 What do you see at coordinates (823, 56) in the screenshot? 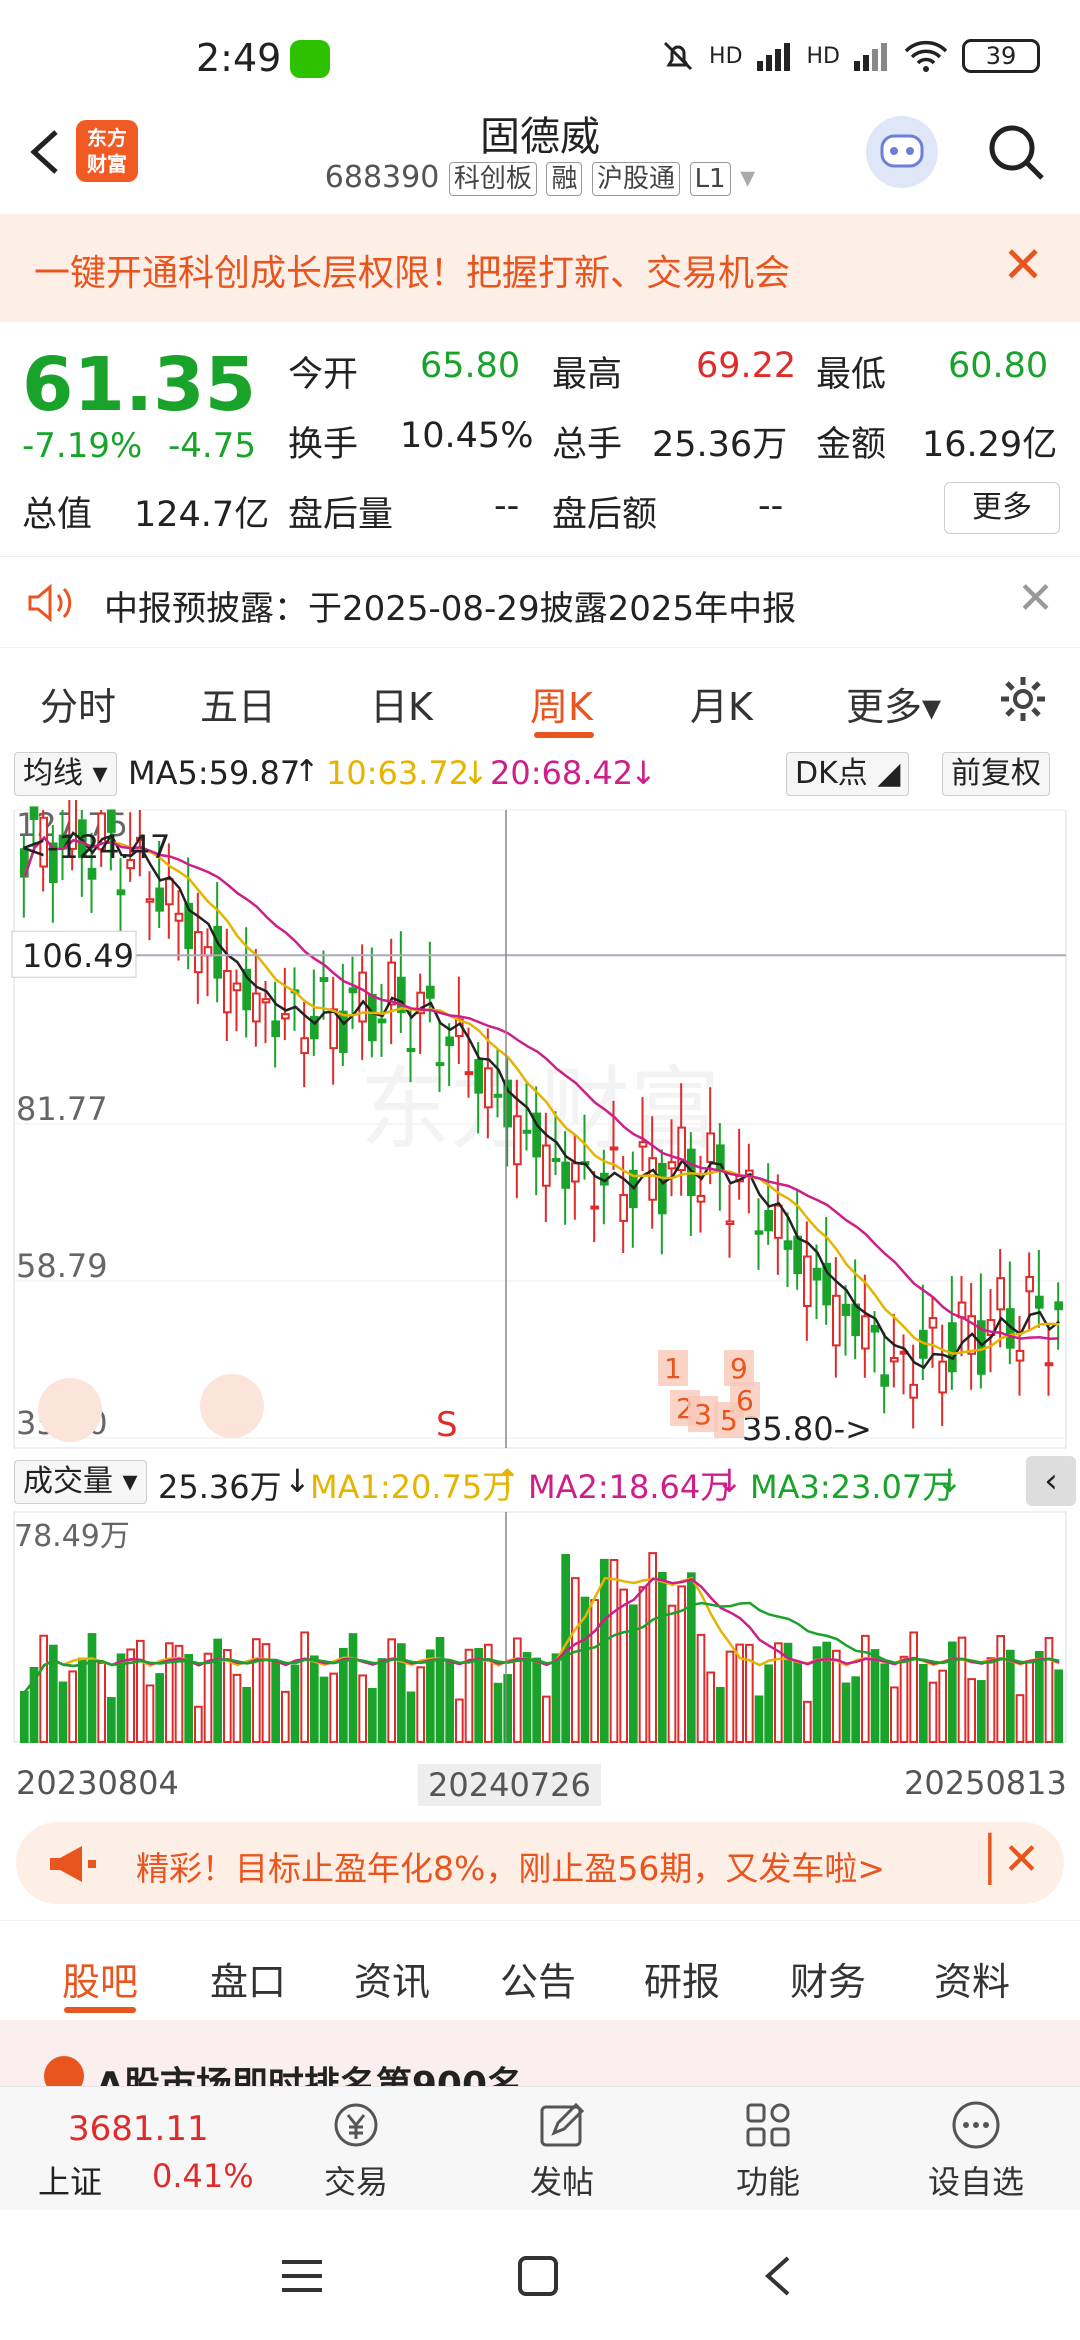
I see `signal-hd-label-2: HD` at bounding box center [823, 56].